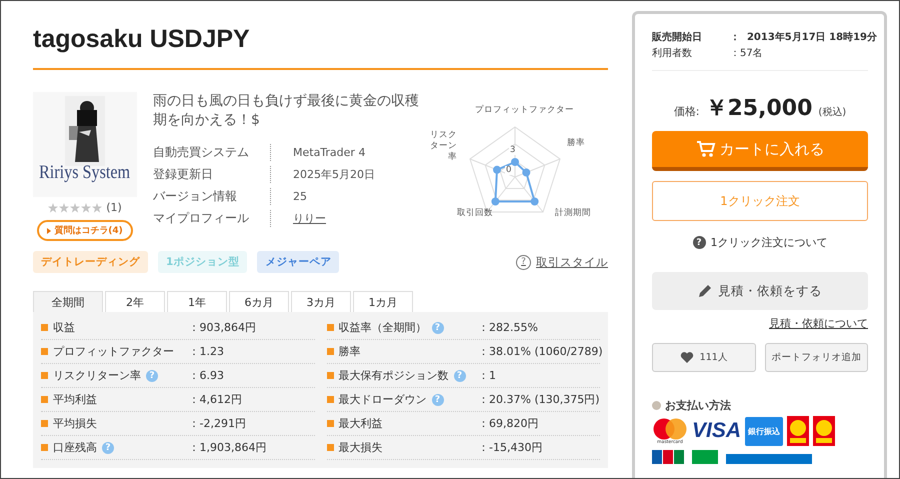 The image size is (900, 479). I want to click on stat-label: 勝率, so click(349, 351).